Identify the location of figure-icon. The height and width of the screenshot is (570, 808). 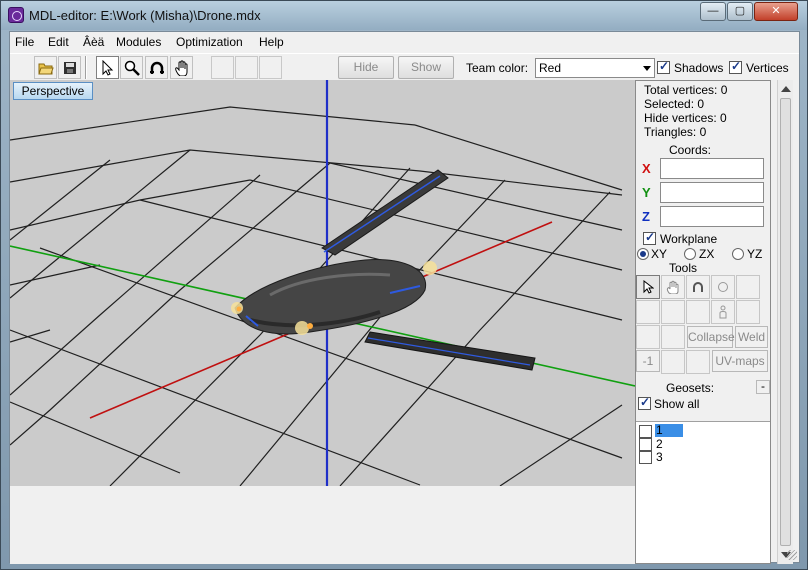
(723, 312).